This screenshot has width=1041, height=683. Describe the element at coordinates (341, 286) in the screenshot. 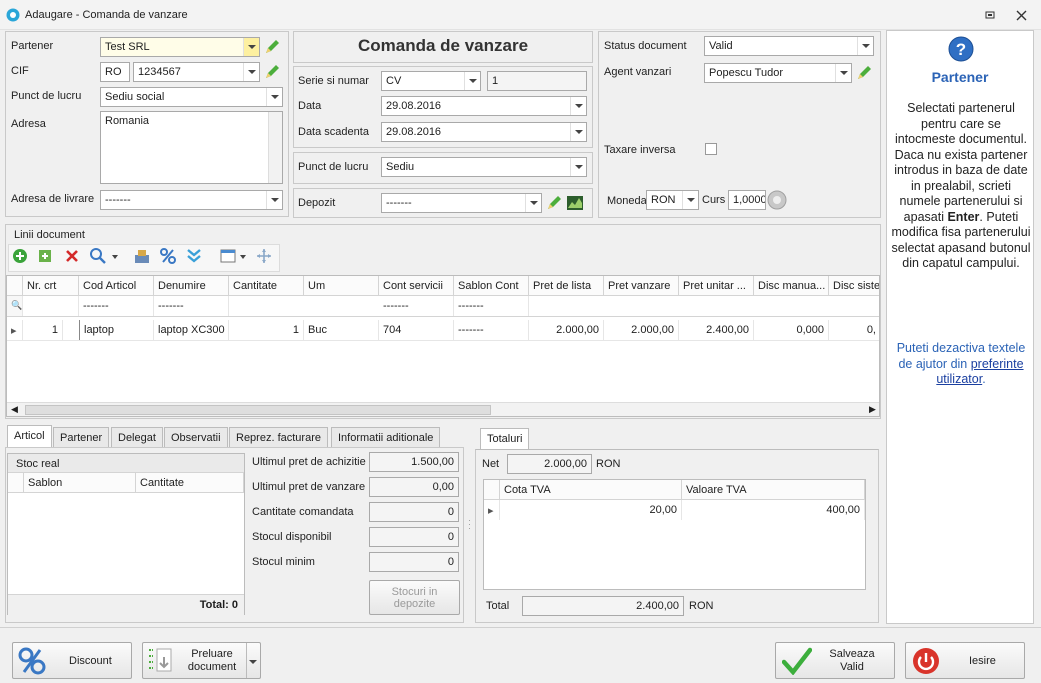

I see `col-header-um: Um` at that location.